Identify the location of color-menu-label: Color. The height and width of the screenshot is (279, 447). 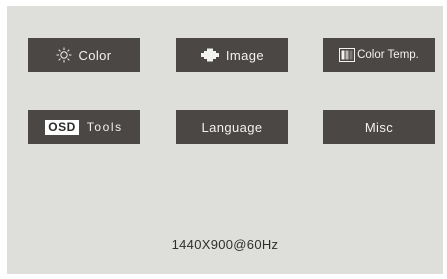
(95, 55).